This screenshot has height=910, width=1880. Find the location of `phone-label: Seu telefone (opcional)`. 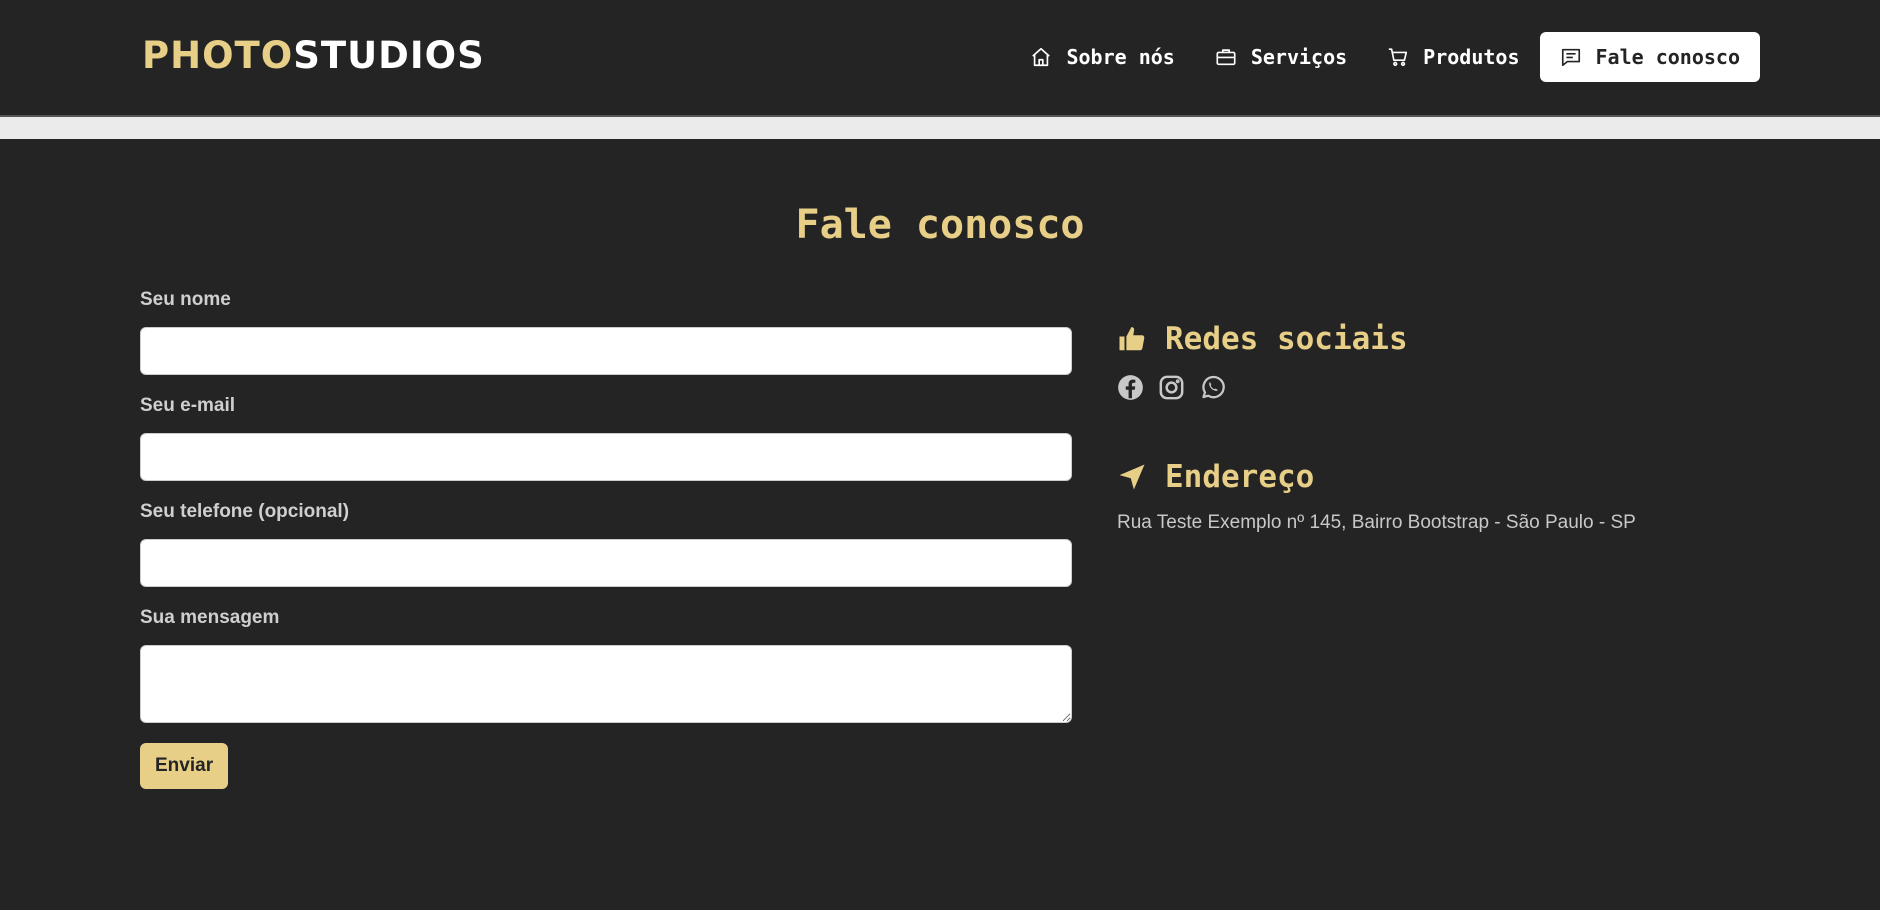

phone-label: Seu telefone (opcional) is located at coordinates (245, 511).